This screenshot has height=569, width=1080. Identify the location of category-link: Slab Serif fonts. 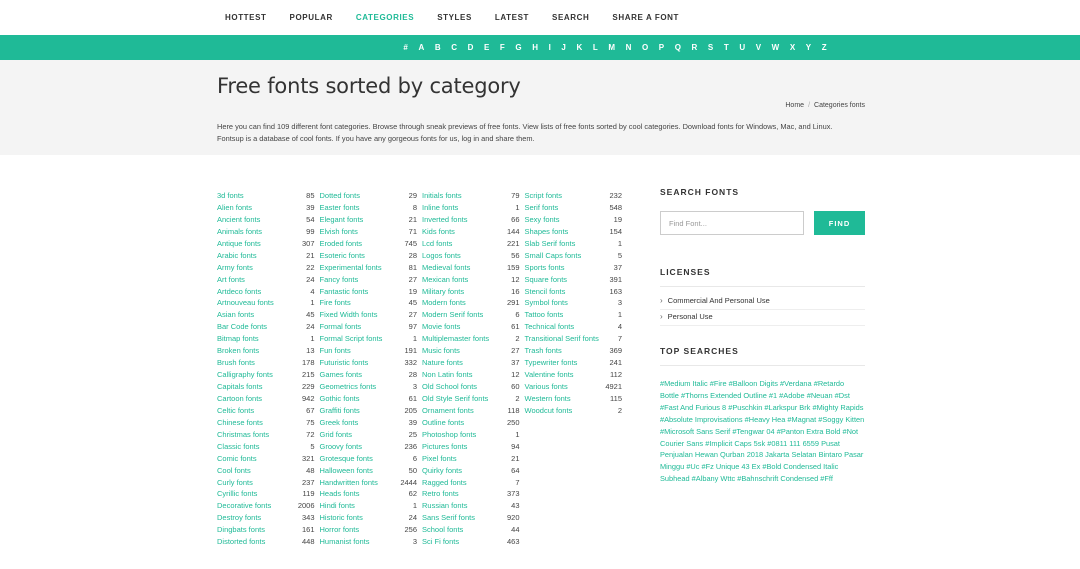
(550, 244).